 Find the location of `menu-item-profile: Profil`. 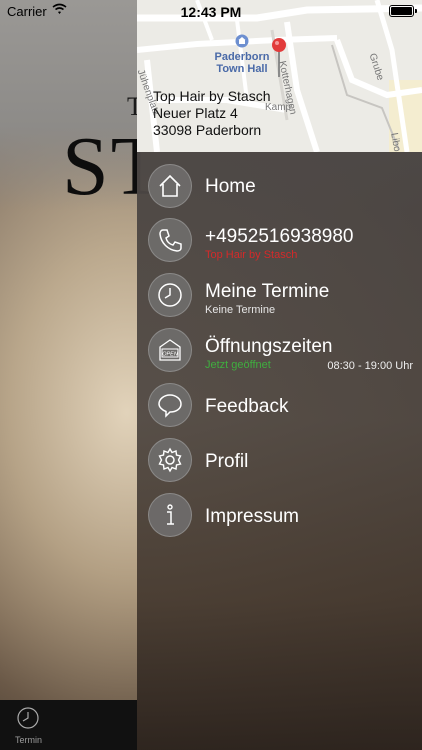

menu-item-profile: Profil is located at coordinates (279, 463).